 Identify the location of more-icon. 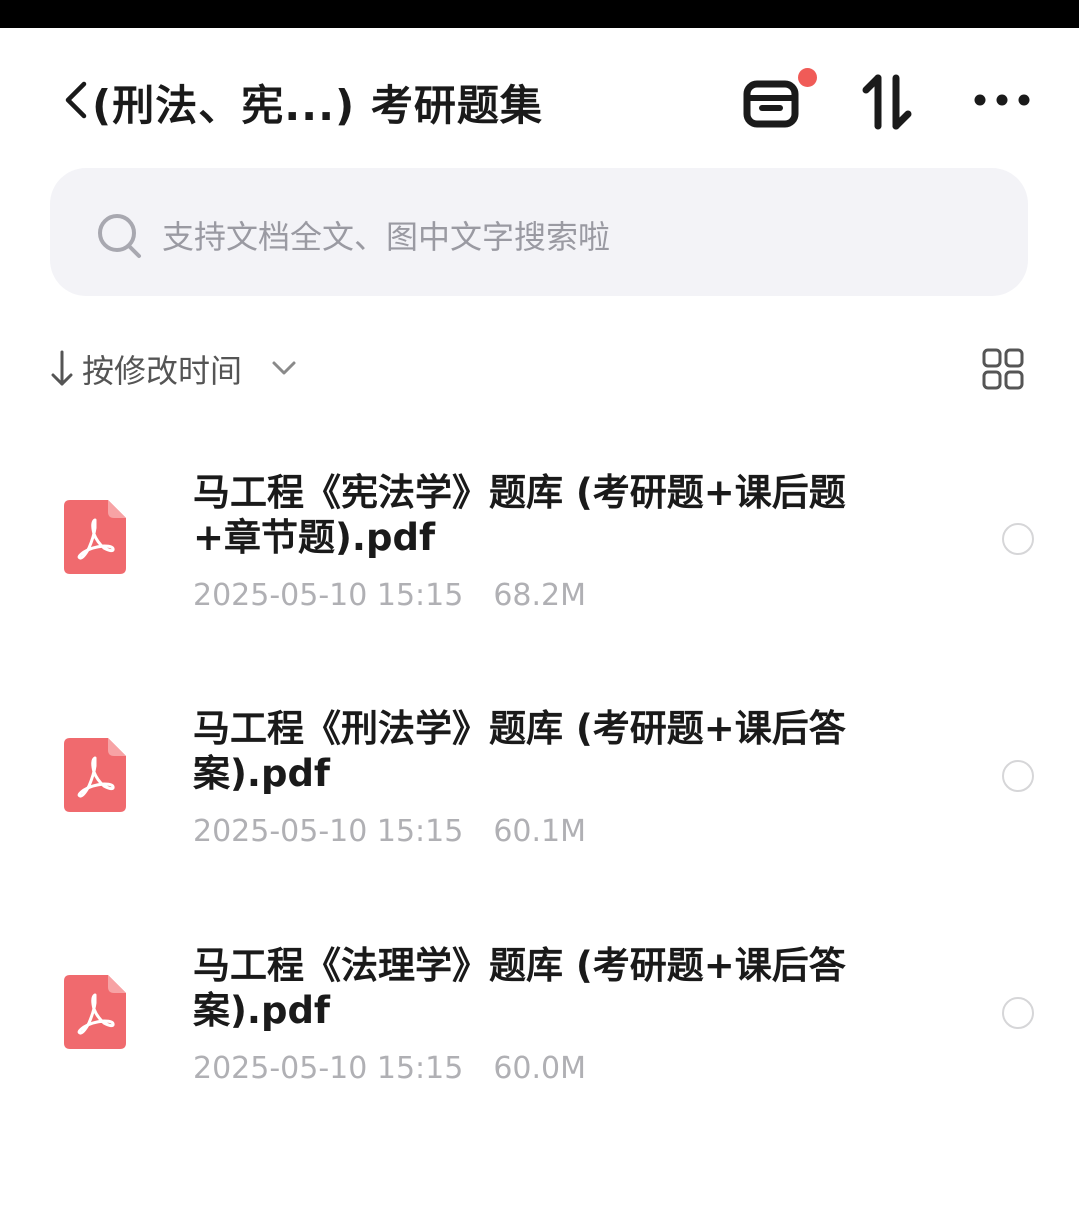
(1002, 100).